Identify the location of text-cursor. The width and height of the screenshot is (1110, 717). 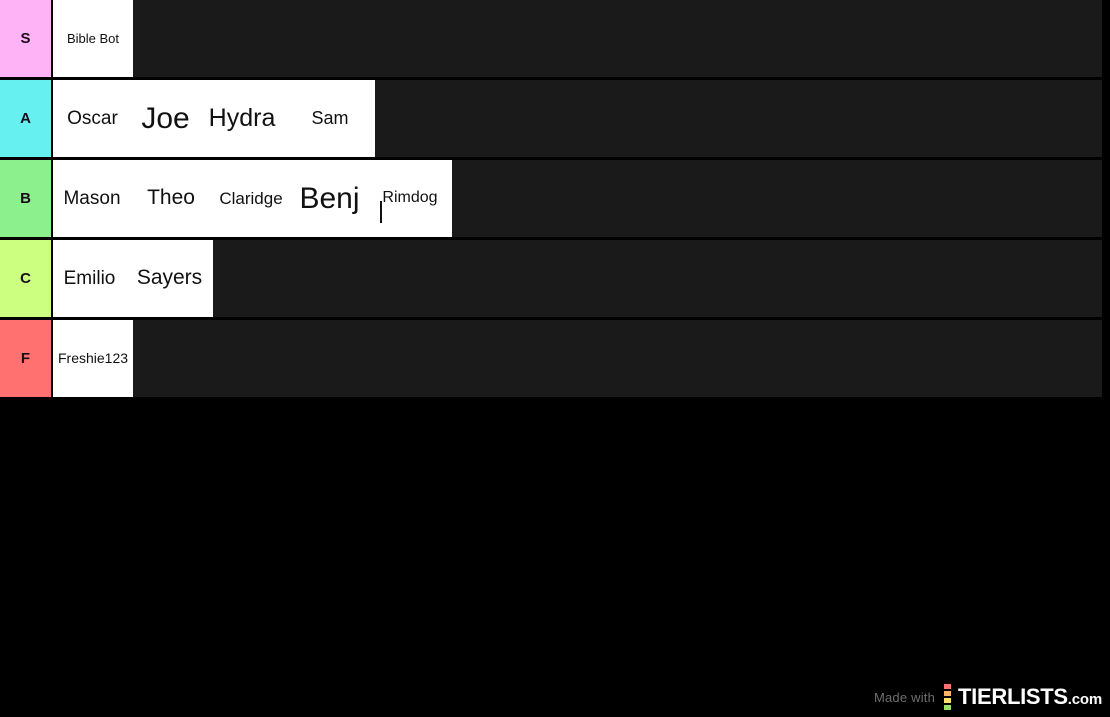
(381, 211).